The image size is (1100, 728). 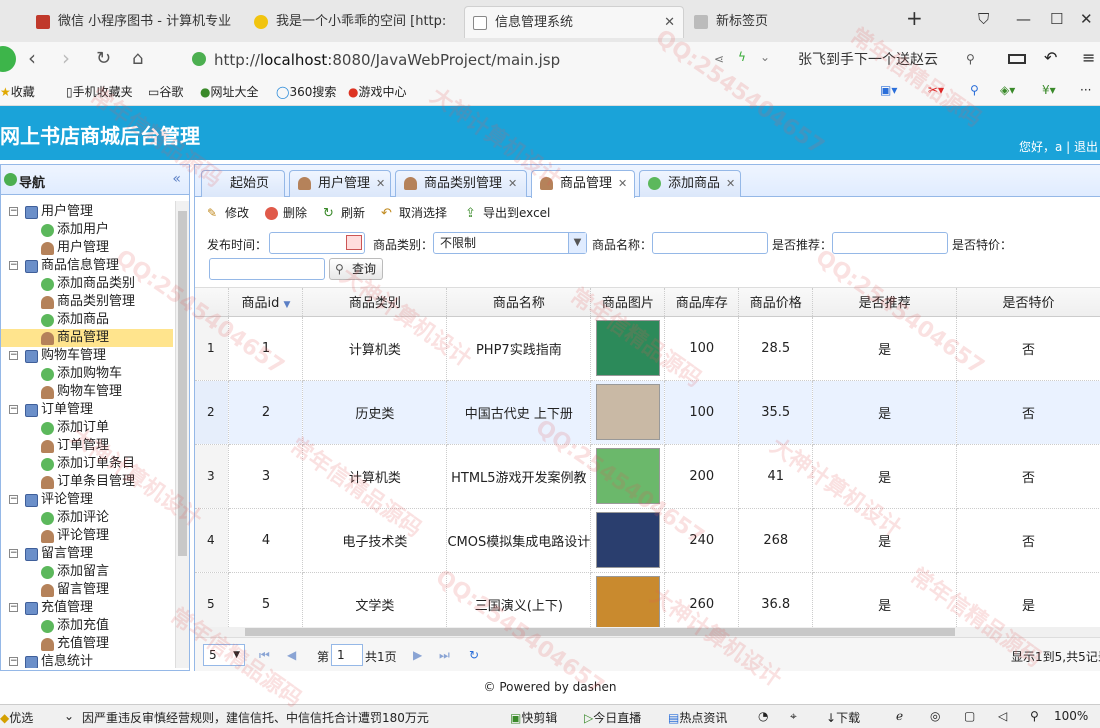 I want to click on nav-item: 订单管理, so click(x=87, y=446).